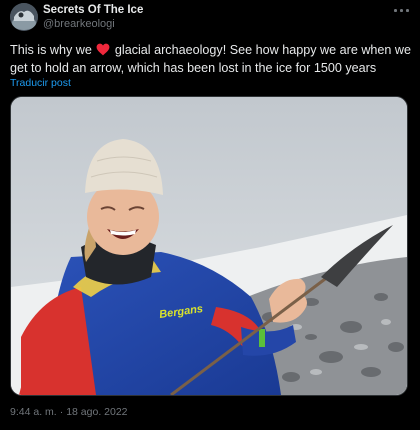 The height and width of the screenshot is (430, 420). I want to click on avatar-image, so click(24, 17).